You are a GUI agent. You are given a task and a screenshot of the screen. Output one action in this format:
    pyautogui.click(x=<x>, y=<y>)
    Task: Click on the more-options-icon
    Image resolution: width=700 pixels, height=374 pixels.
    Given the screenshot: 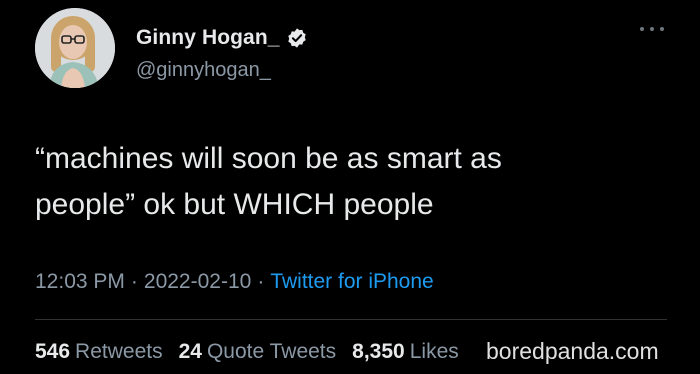 What is the action you would take?
    pyautogui.click(x=652, y=29)
    